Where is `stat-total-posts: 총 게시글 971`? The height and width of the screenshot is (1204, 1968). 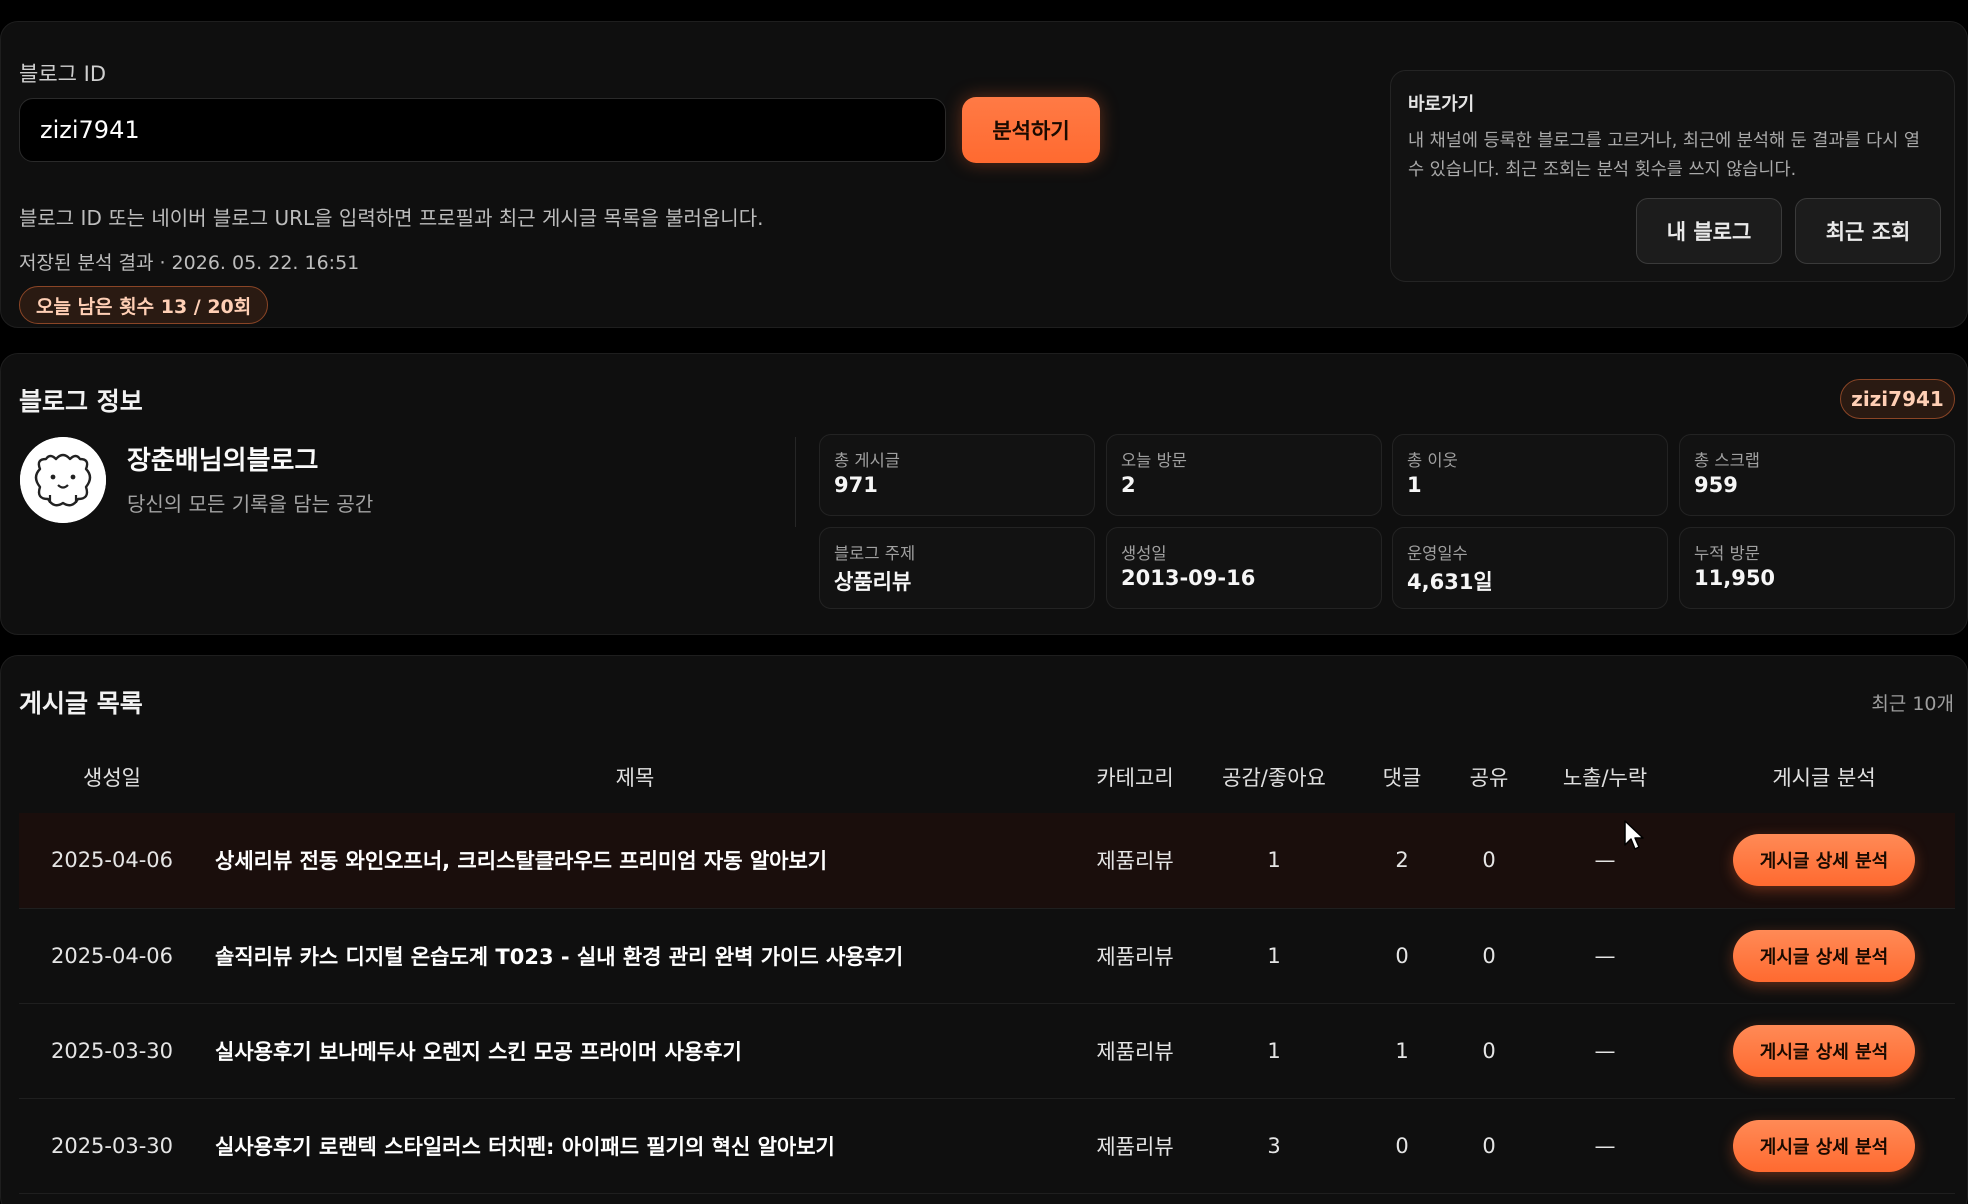
stat-total-posts: 총 게시글 971 is located at coordinates (957, 475).